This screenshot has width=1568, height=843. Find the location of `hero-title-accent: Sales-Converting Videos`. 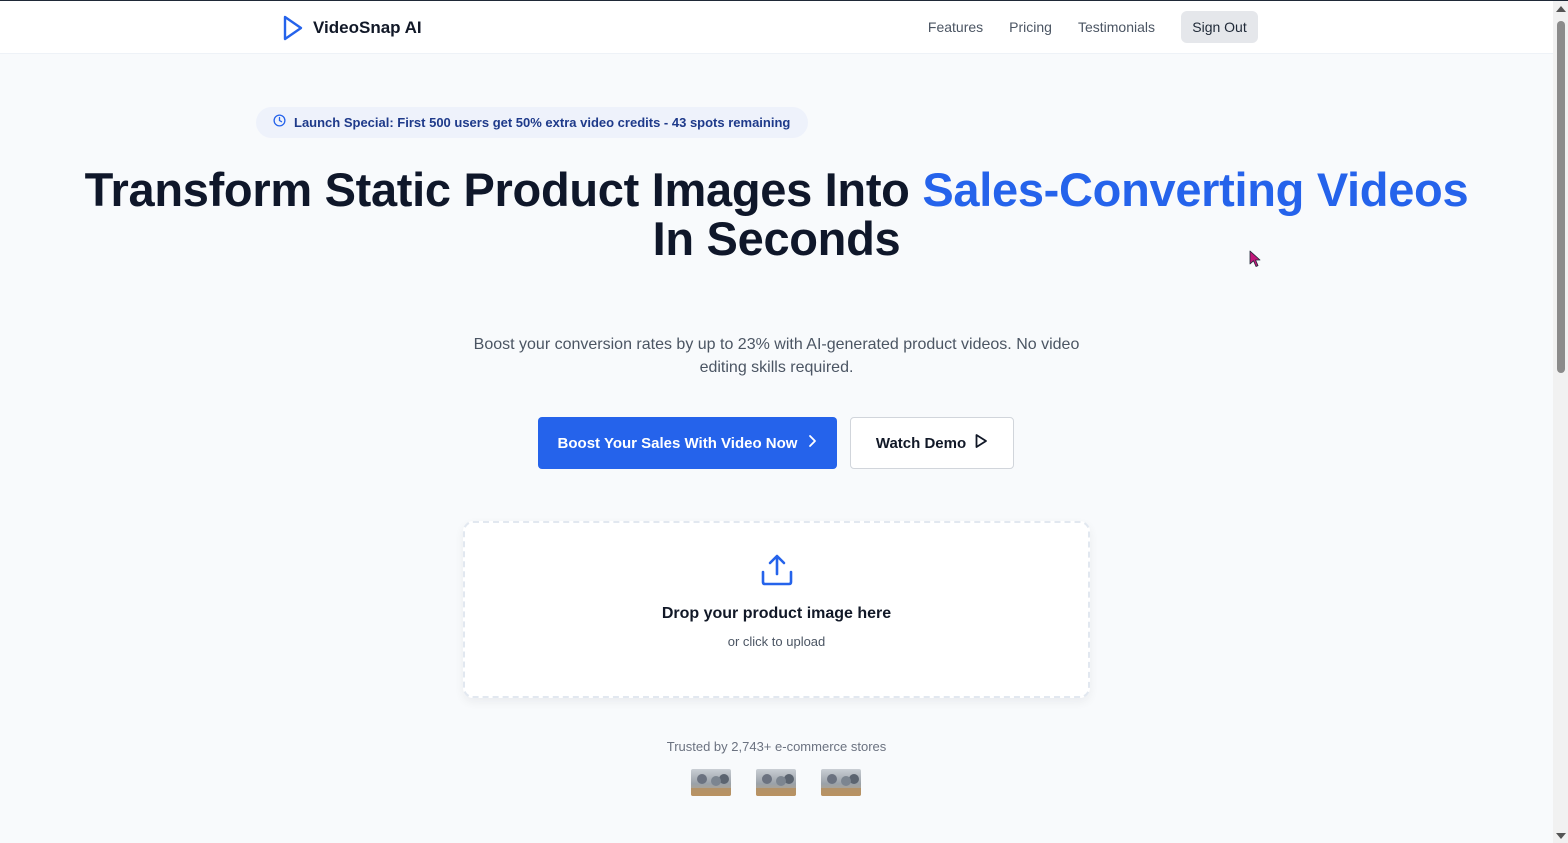

hero-title-accent: Sales-Converting Videos is located at coordinates (1195, 189).